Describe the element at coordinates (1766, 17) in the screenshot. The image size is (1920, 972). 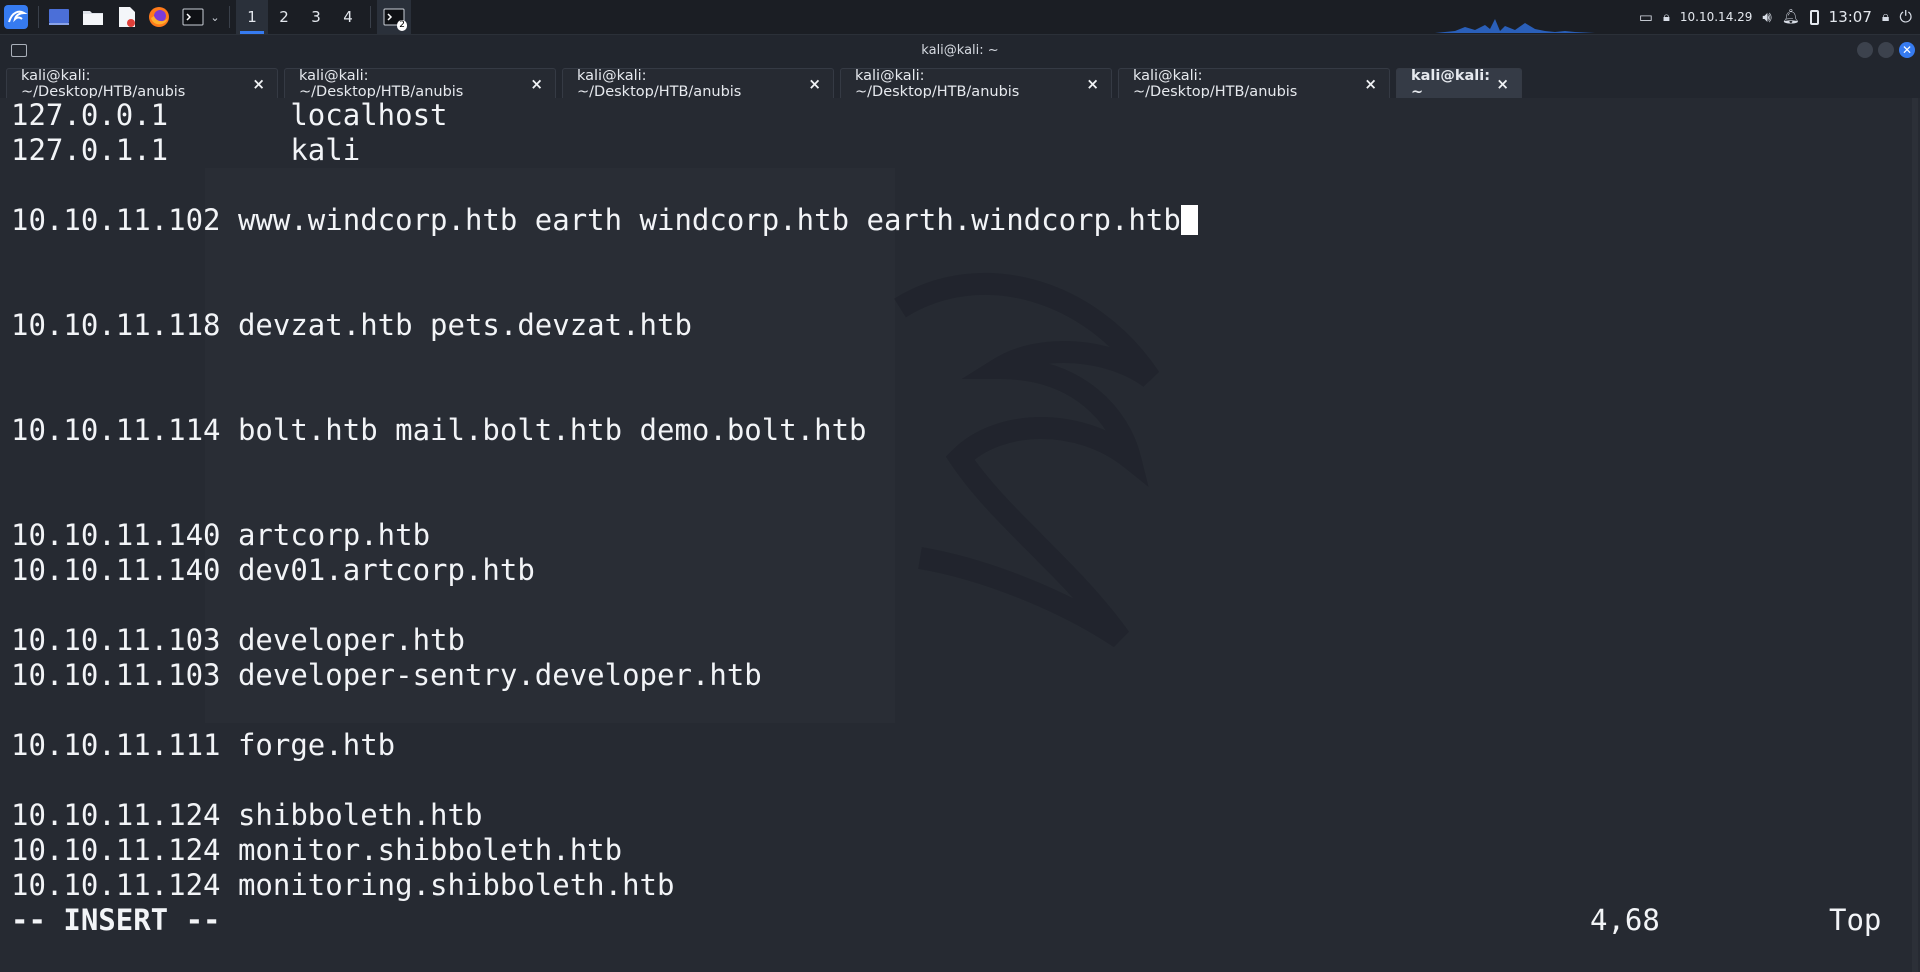
I see `volume-icon: 🔊︎` at that location.